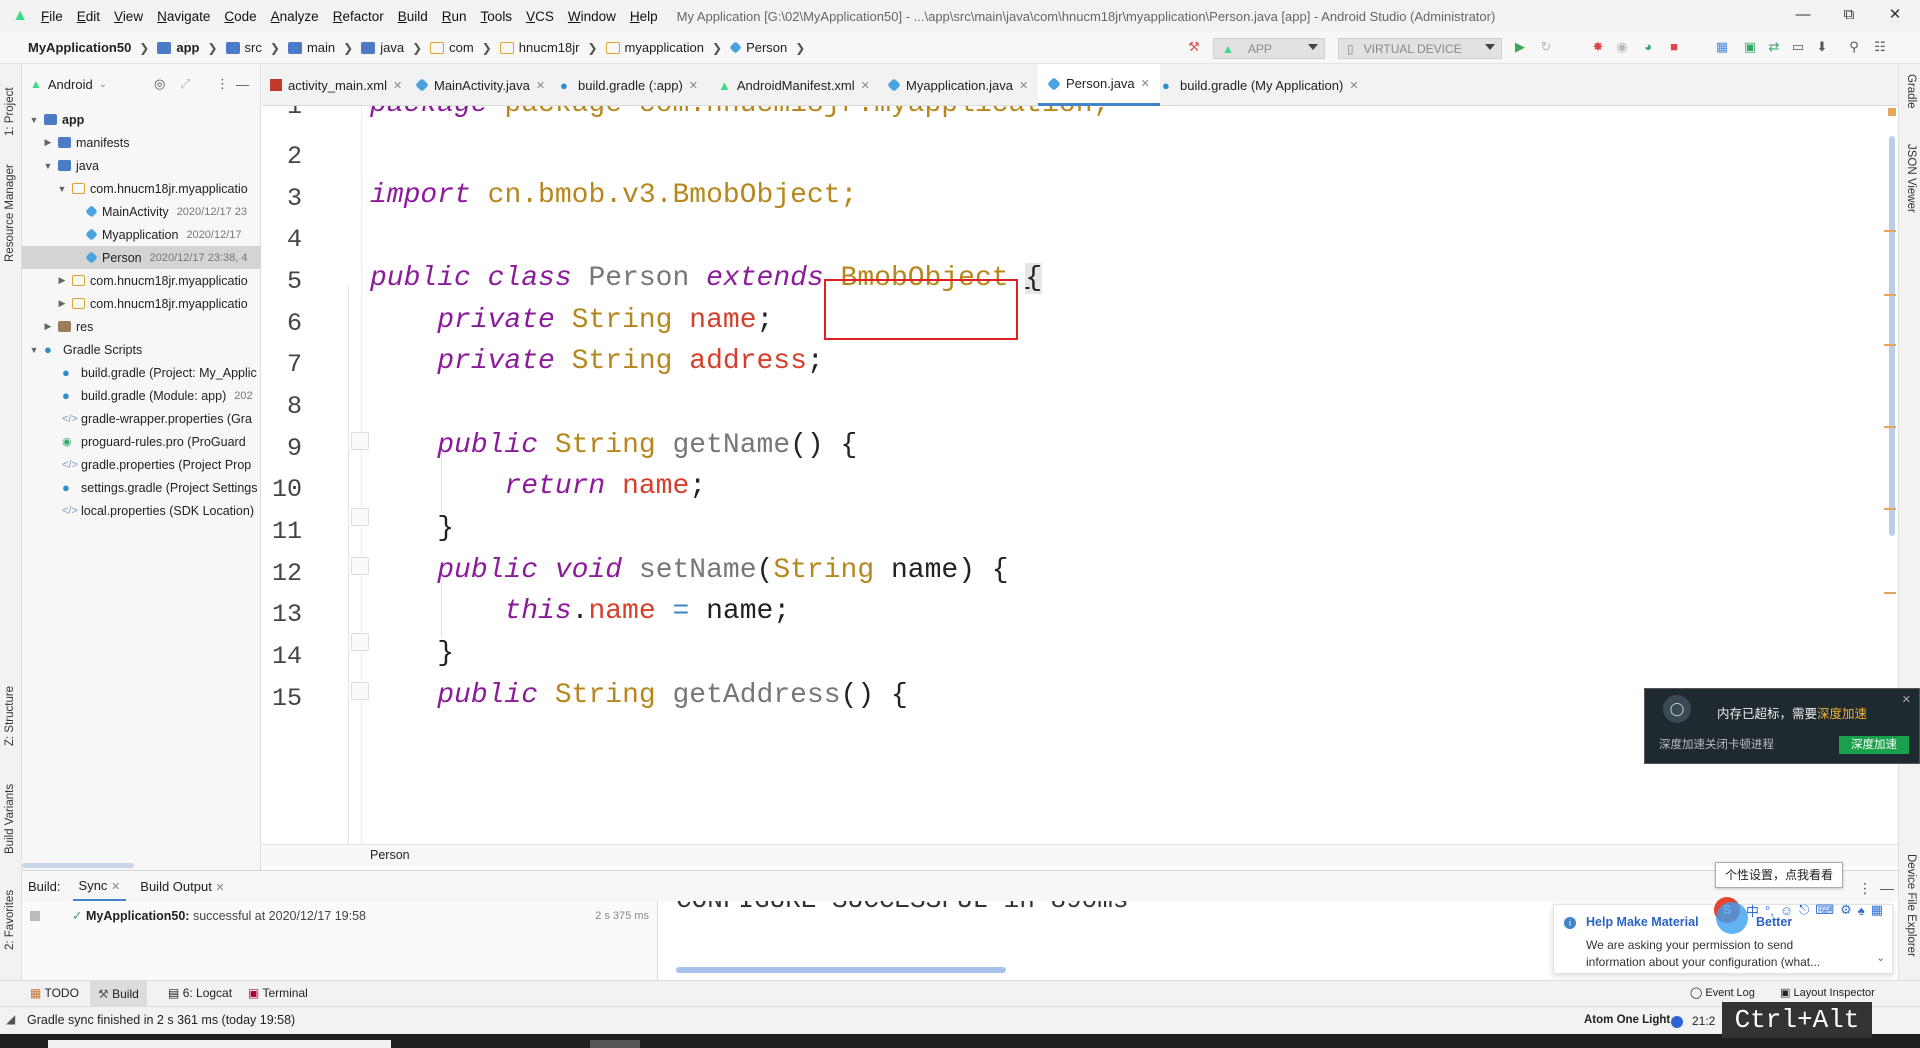 Image resolution: width=1920 pixels, height=1048 pixels. What do you see at coordinates (141, 326) in the screenshot?
I see `tree-item-res: ▶ res` at bounding box center [141, 326].